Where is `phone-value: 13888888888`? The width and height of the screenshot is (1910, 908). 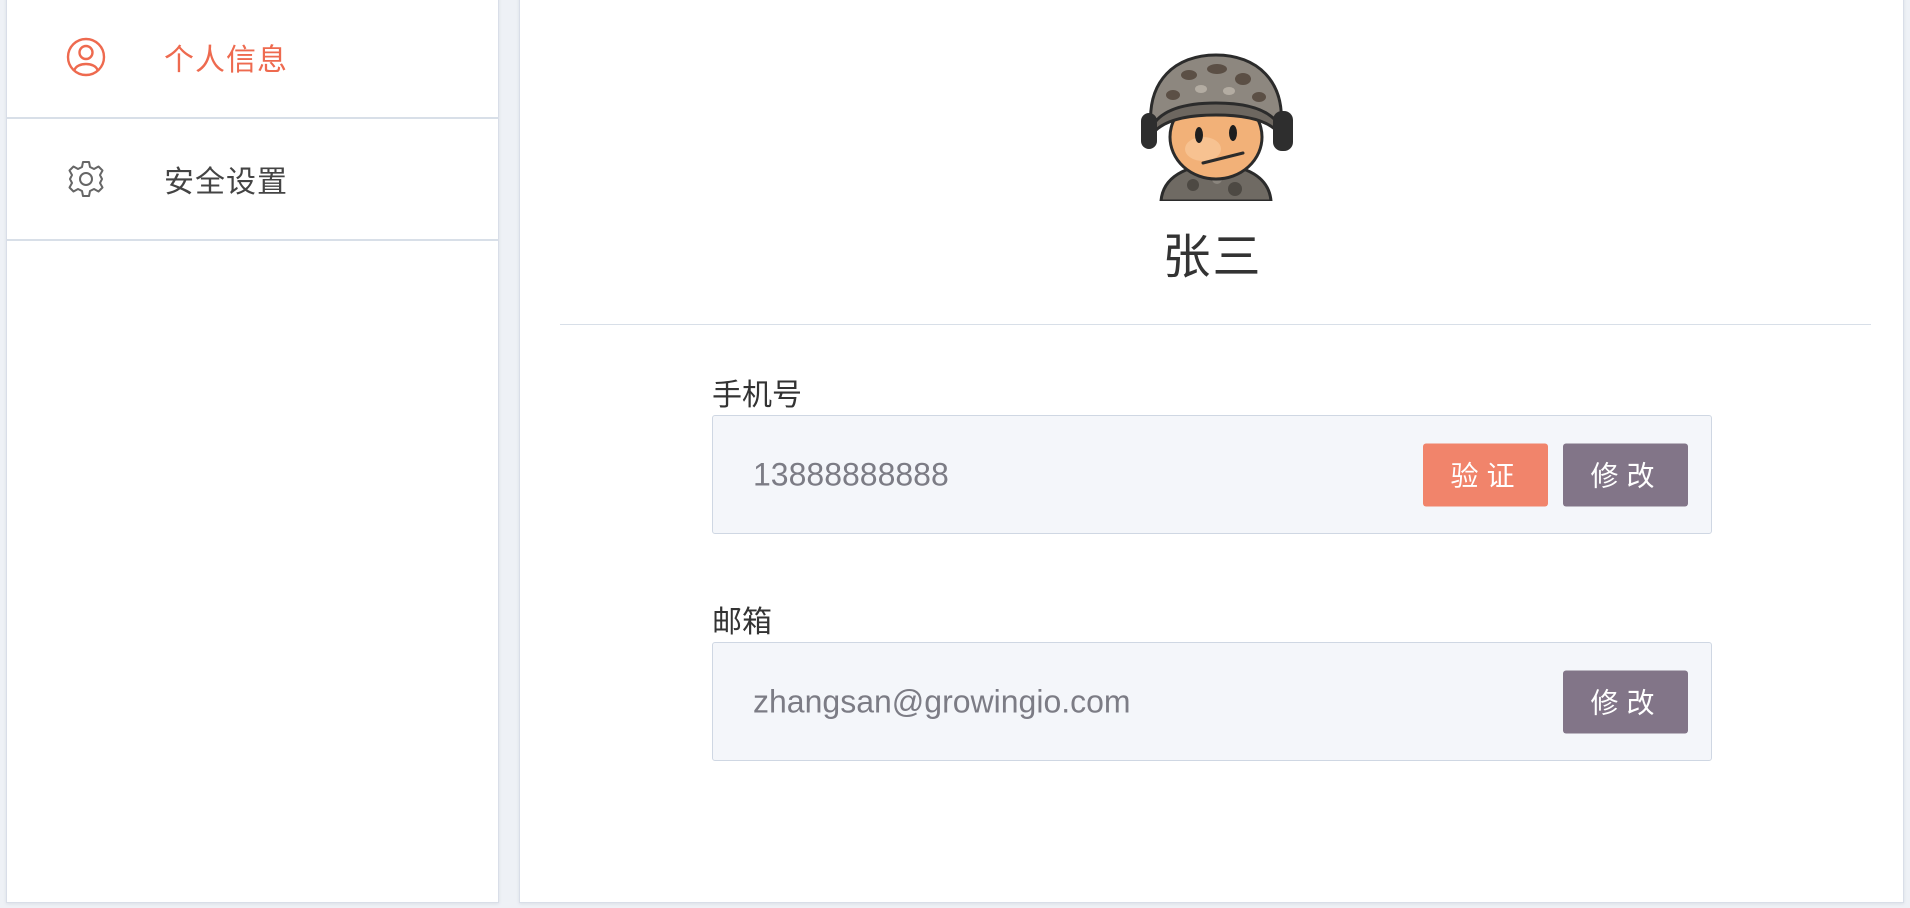 phone-value: 13888888888 is located at coordinates (851, 474).